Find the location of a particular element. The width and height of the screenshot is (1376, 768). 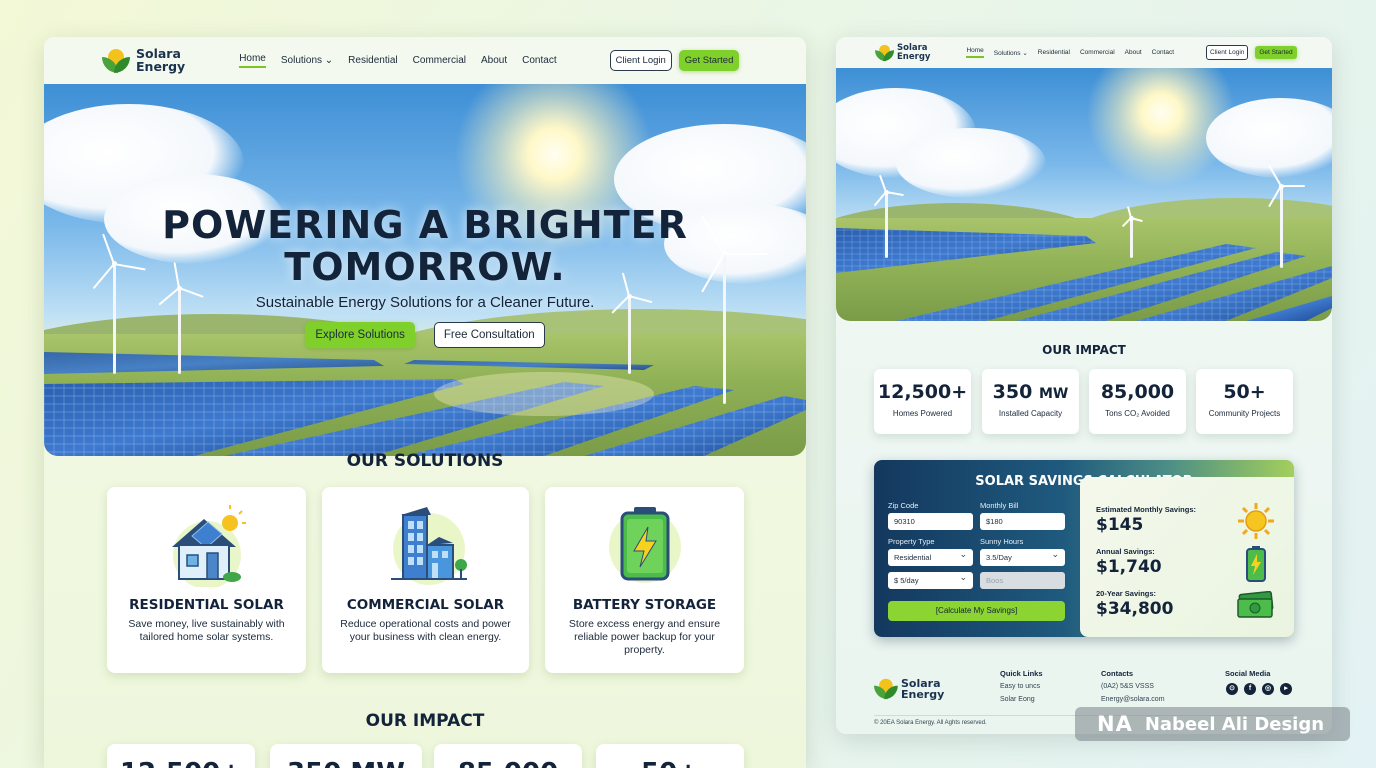

property-label: Property Type is located at coordinates (911, 541).